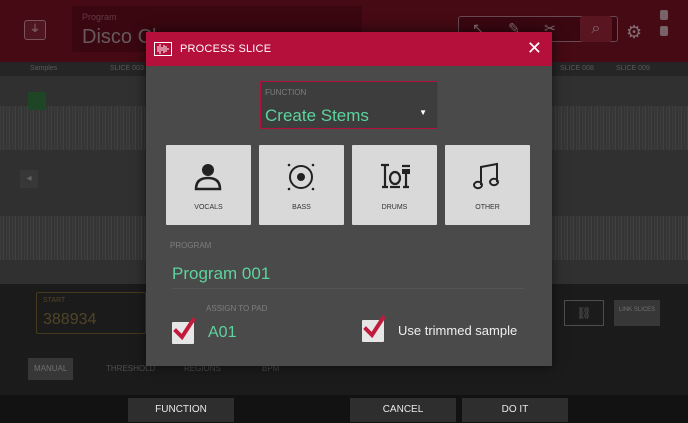 The height and width of the screenshot is (423, 688). I want to click on stem-label: BASS, so click(301, 207).